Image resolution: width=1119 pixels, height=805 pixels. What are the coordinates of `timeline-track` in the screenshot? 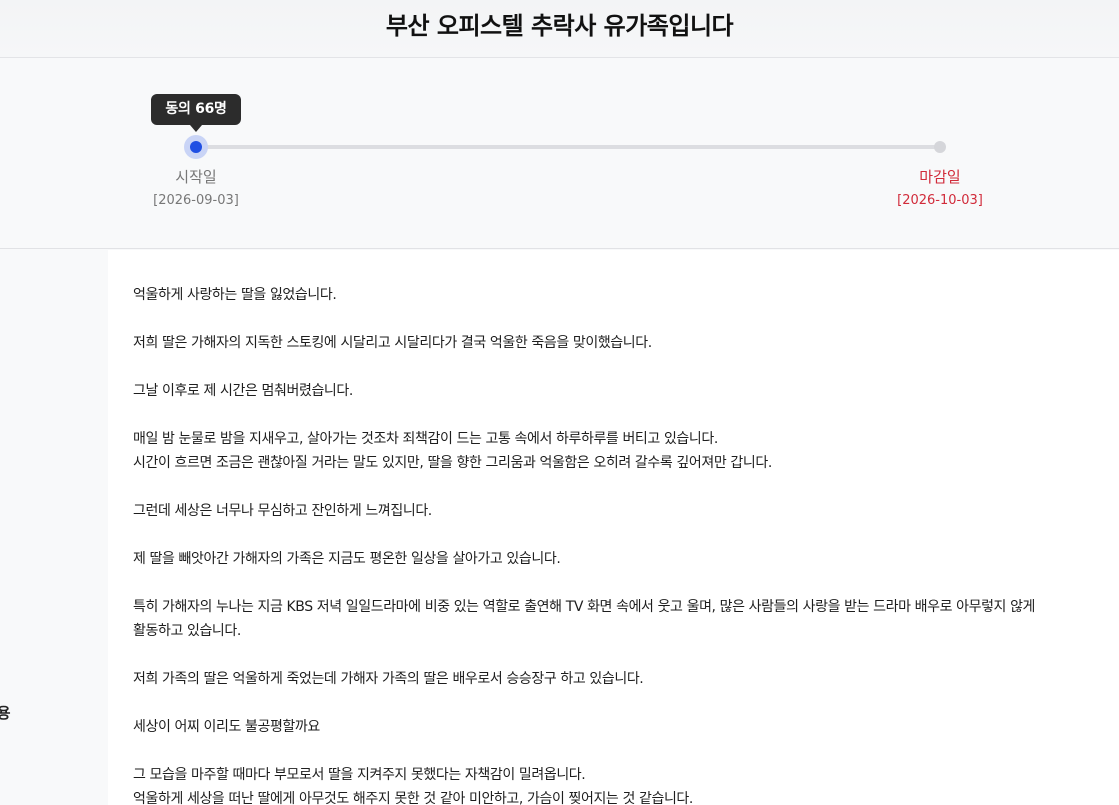 It's located at (568, 147).